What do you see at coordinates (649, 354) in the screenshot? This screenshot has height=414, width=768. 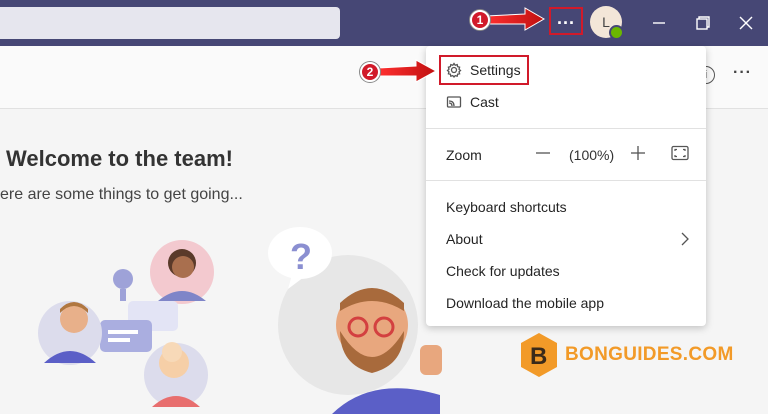 I see `watermark-text: BONGUIDES.COM` at bounding box center [649, 354].